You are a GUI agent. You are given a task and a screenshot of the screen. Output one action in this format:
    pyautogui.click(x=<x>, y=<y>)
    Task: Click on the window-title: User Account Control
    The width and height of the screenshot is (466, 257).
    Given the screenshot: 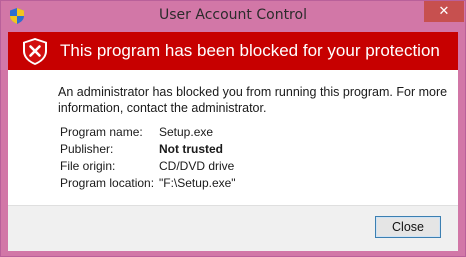 What is the action you would take?
    pyautogui.click(x=233, y=15)
    